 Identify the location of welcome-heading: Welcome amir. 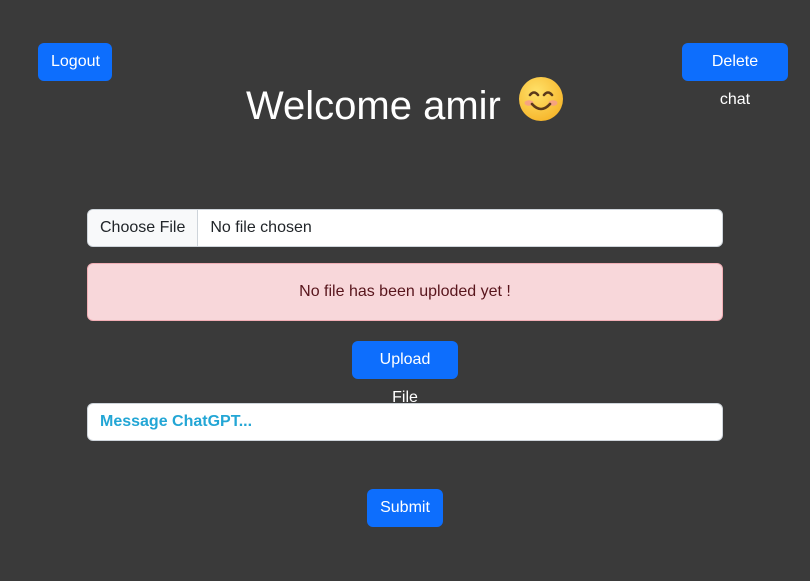
(405, 107).